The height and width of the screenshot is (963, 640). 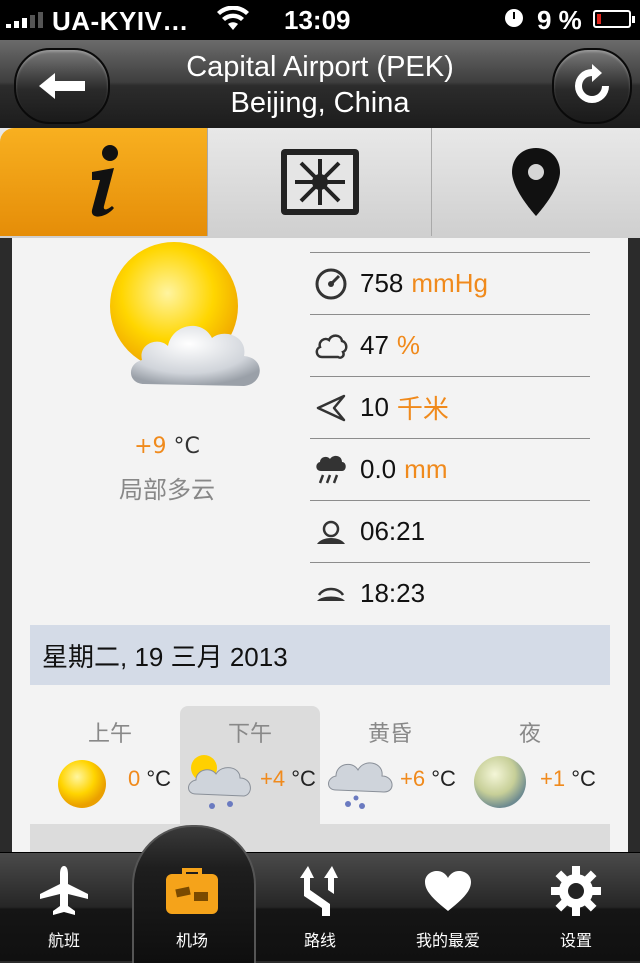 I want to click on refresh-button, so click(x=592, y=86).